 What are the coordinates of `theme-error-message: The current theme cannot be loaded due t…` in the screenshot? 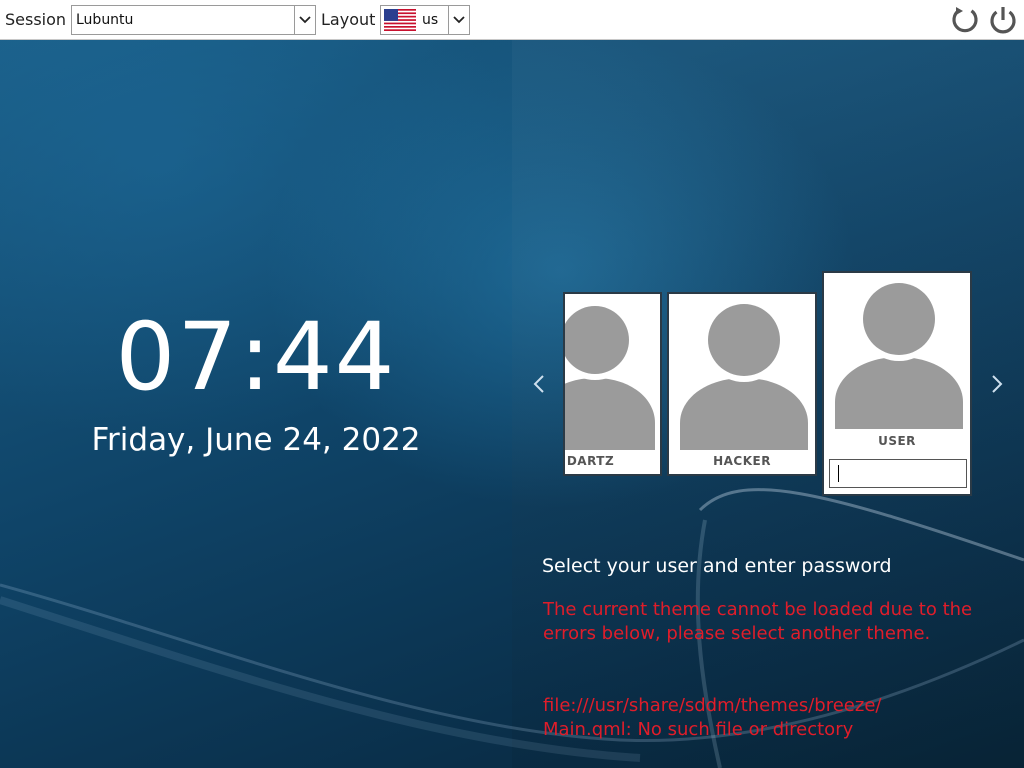 It's located at (758, 621).